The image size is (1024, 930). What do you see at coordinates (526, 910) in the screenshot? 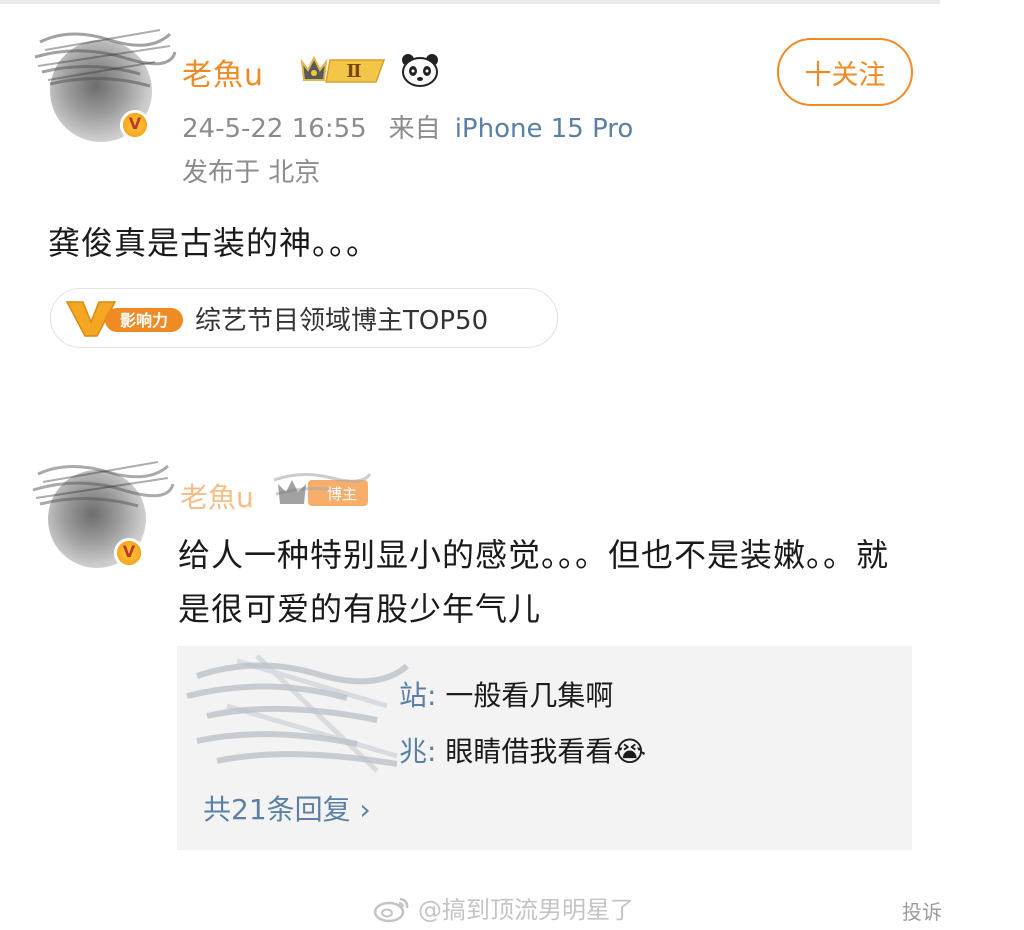
I see `watermark-text: @搞到顶流男明星了` at bounding box center [526, 910].